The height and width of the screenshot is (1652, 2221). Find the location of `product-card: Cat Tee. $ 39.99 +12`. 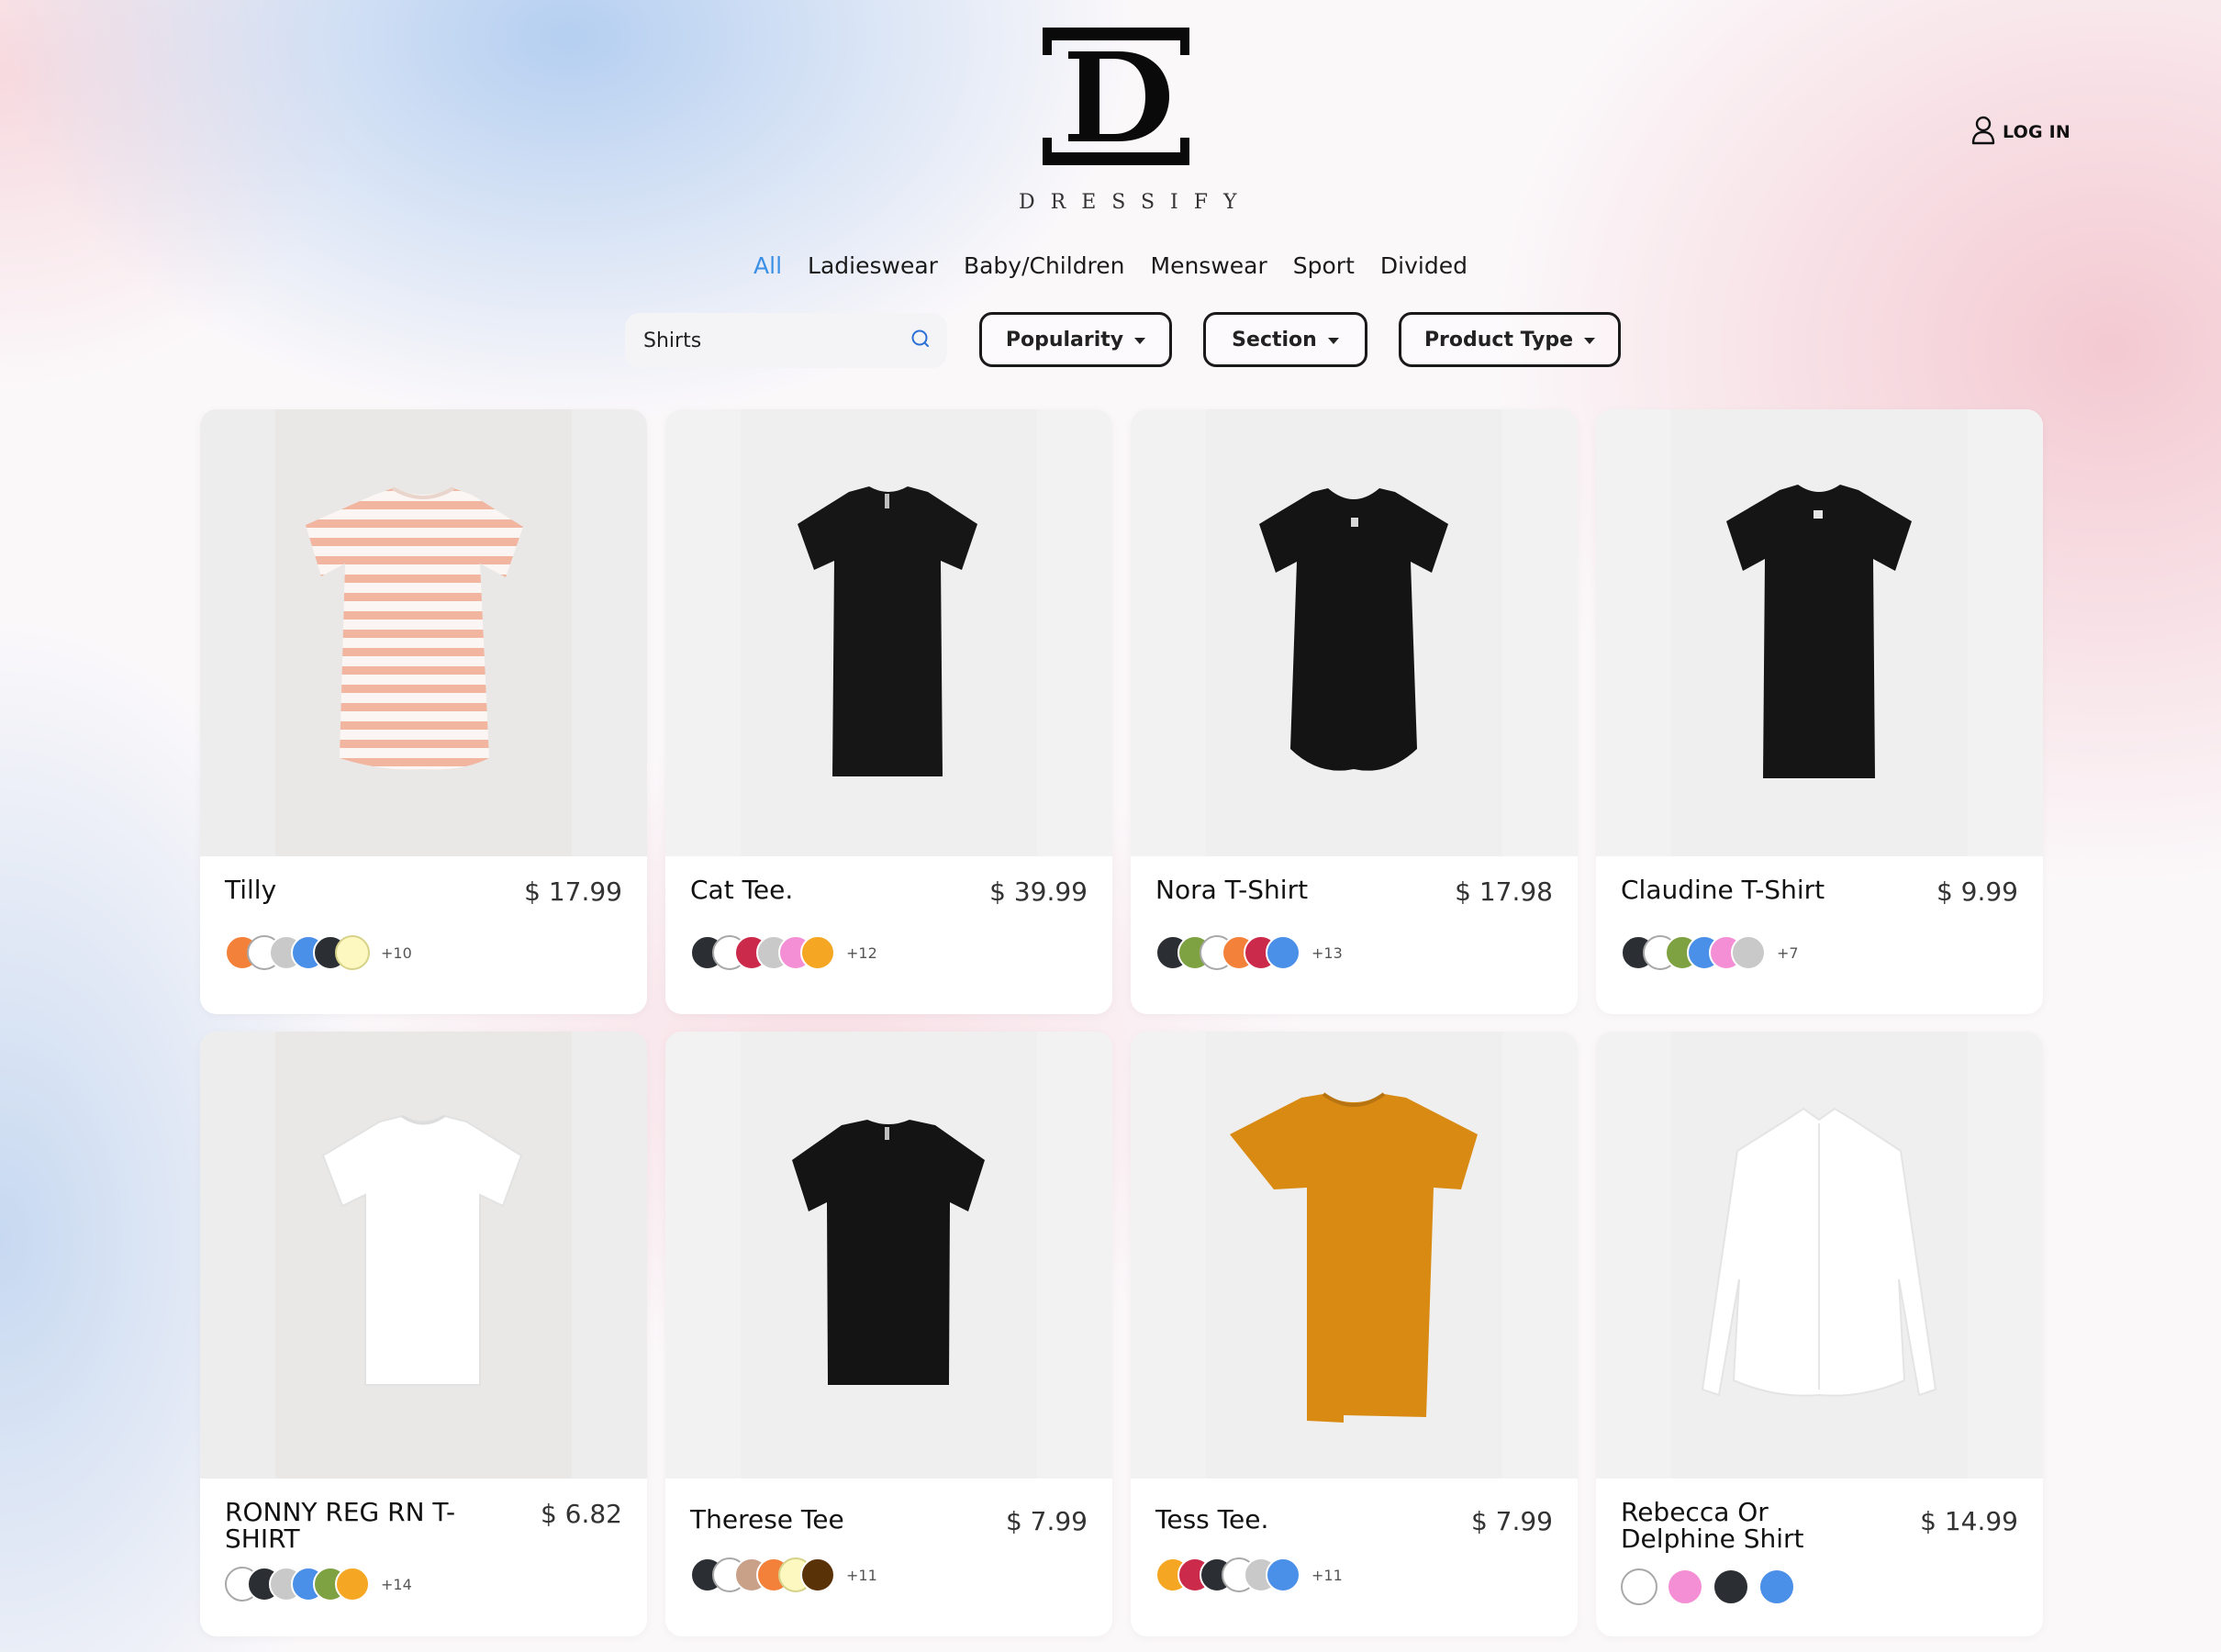

product-card: Cat Tee. $ 39.99 +12 is located at coordinates (889, 712).